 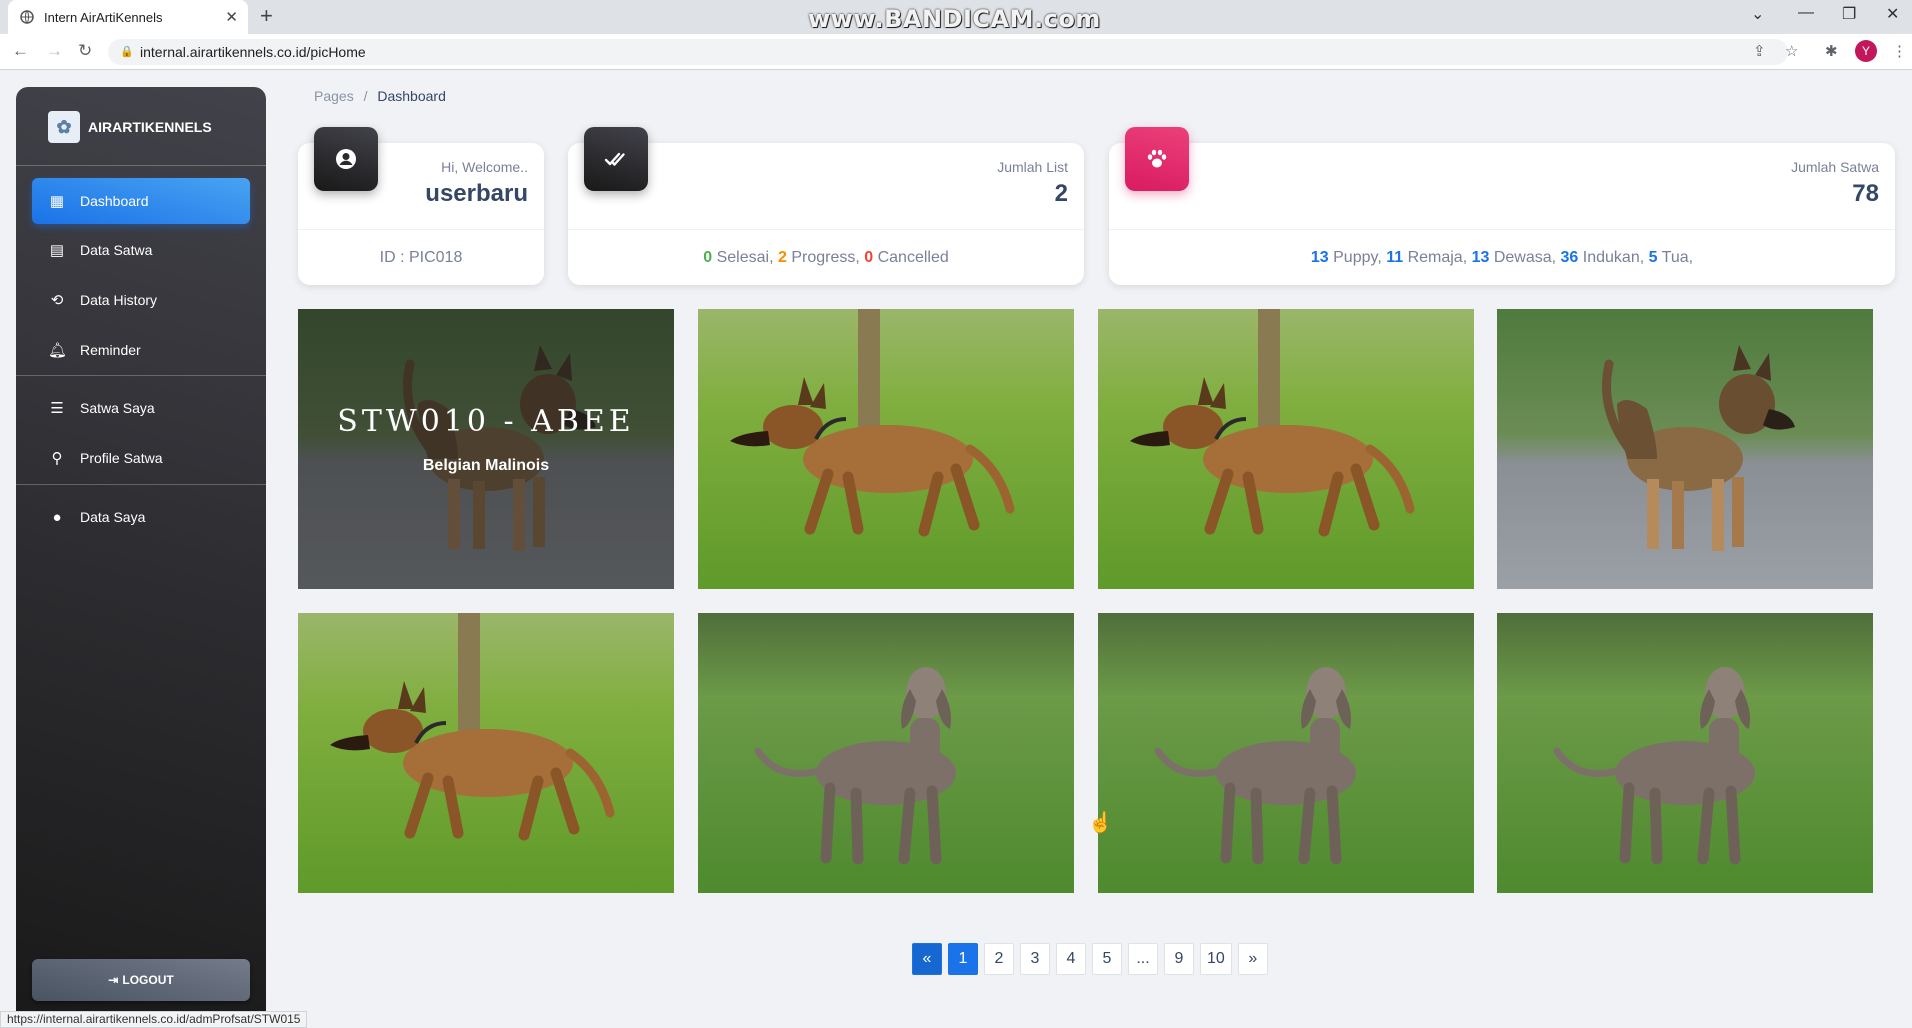 I want to click on welcome-card: Hi, Welcome.. userbaru ID : PIC018, so click(x=421, y=206).